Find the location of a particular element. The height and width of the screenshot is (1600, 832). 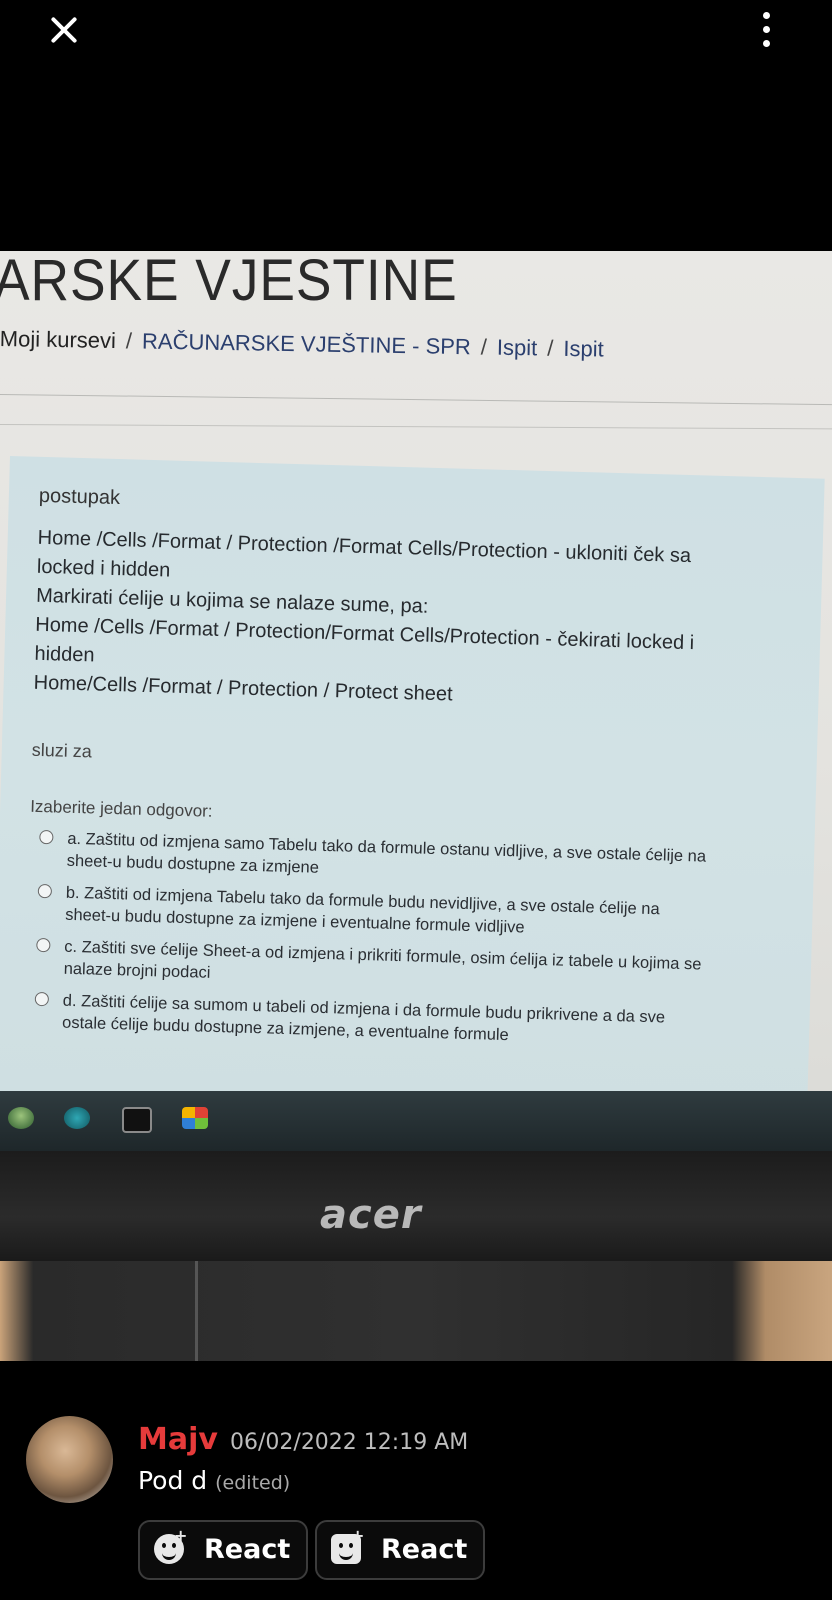

monitor-brand-logo: acer is located at coordinates (371, 1215).